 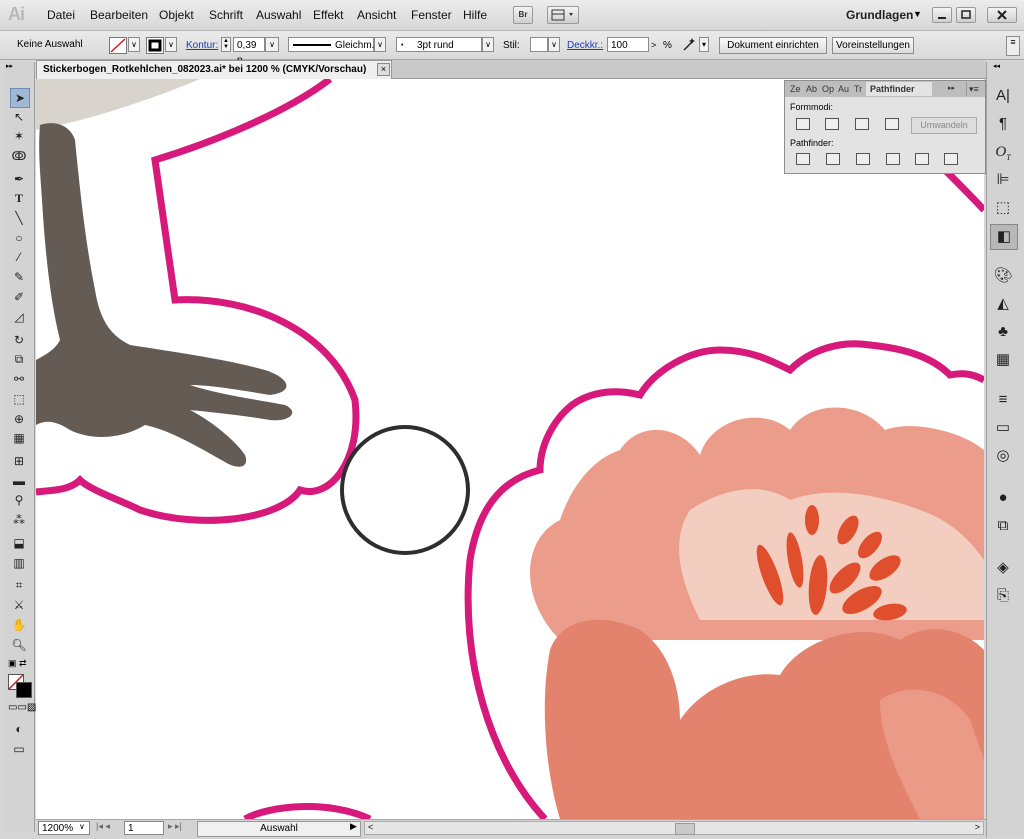 What do you see at coordinates (563, 15) in the screenshot?
I see `arrange-documents-button` at bounding box center [563, 15].